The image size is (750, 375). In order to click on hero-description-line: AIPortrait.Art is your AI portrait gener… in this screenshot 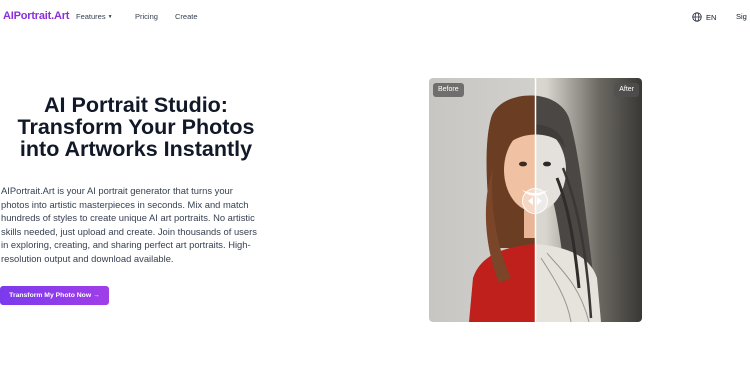, I will do `click(117, 190)`.